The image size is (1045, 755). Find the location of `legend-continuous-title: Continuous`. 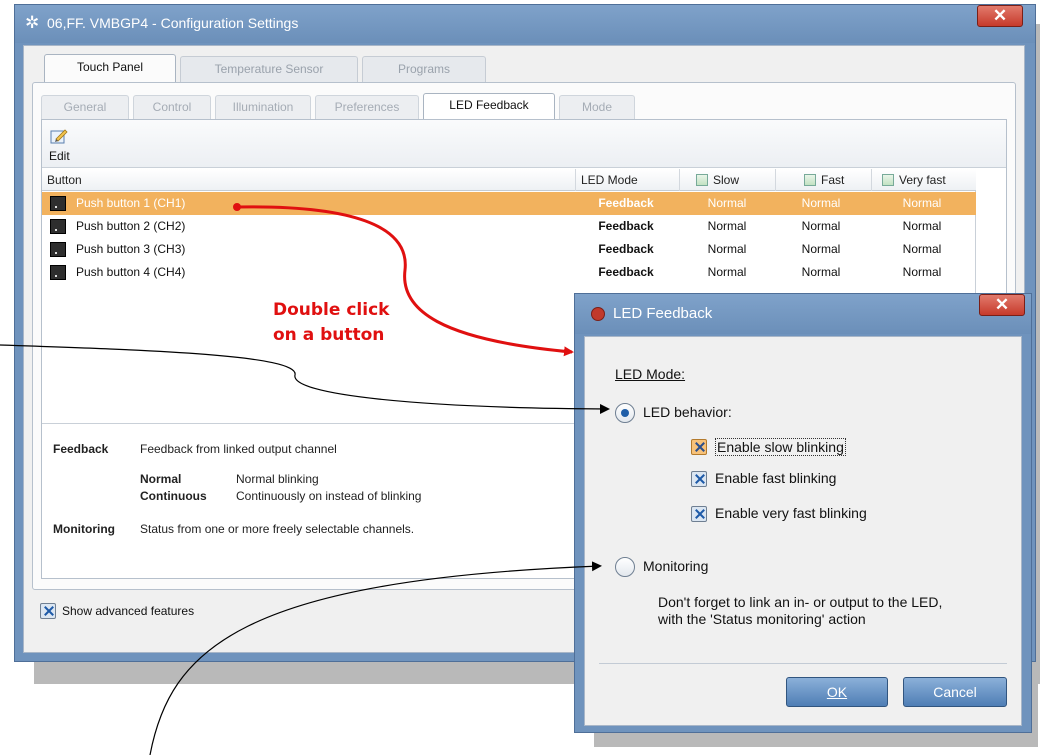

legend-continuous-title: Continuous is located at coordinates (173, 496).